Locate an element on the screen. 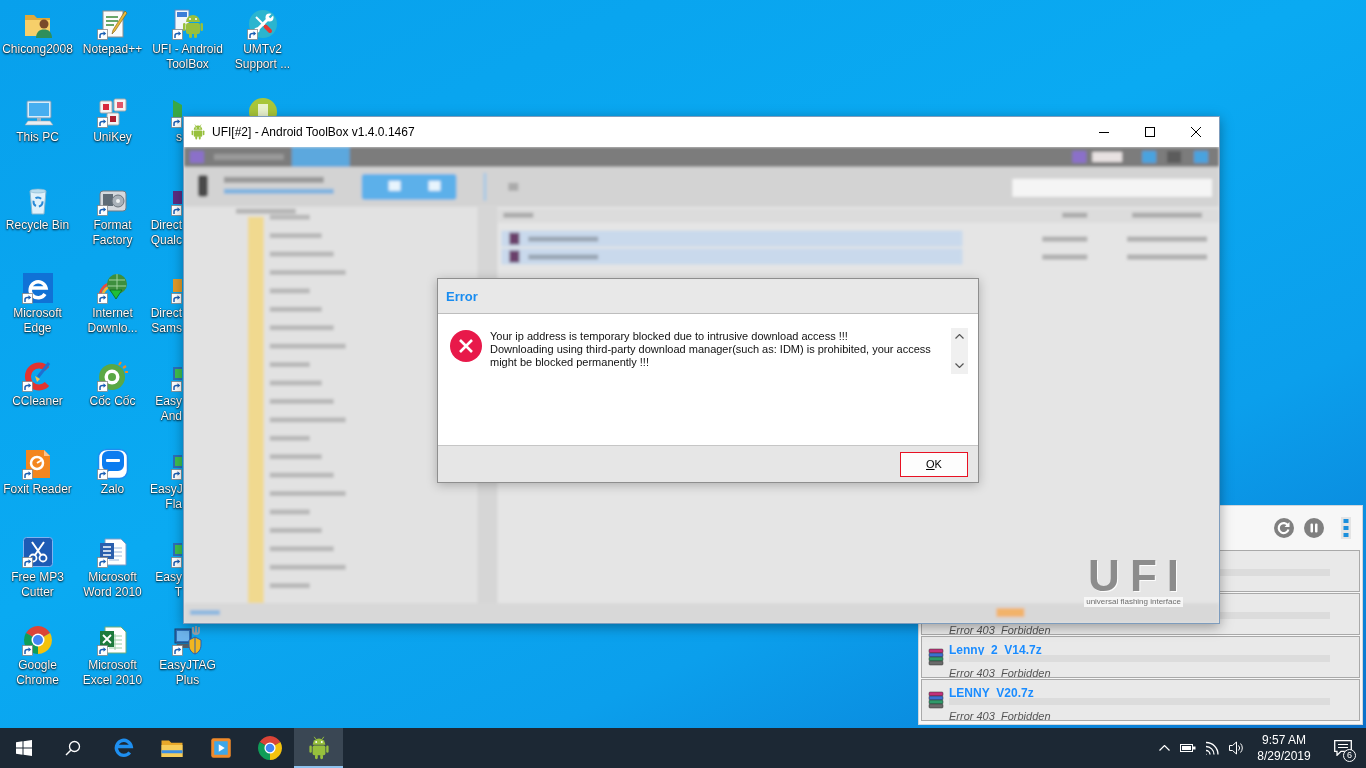 The image size is (1366, 768). desktop-icon-label: Direct Qualc is located at coordinates (166, 233).